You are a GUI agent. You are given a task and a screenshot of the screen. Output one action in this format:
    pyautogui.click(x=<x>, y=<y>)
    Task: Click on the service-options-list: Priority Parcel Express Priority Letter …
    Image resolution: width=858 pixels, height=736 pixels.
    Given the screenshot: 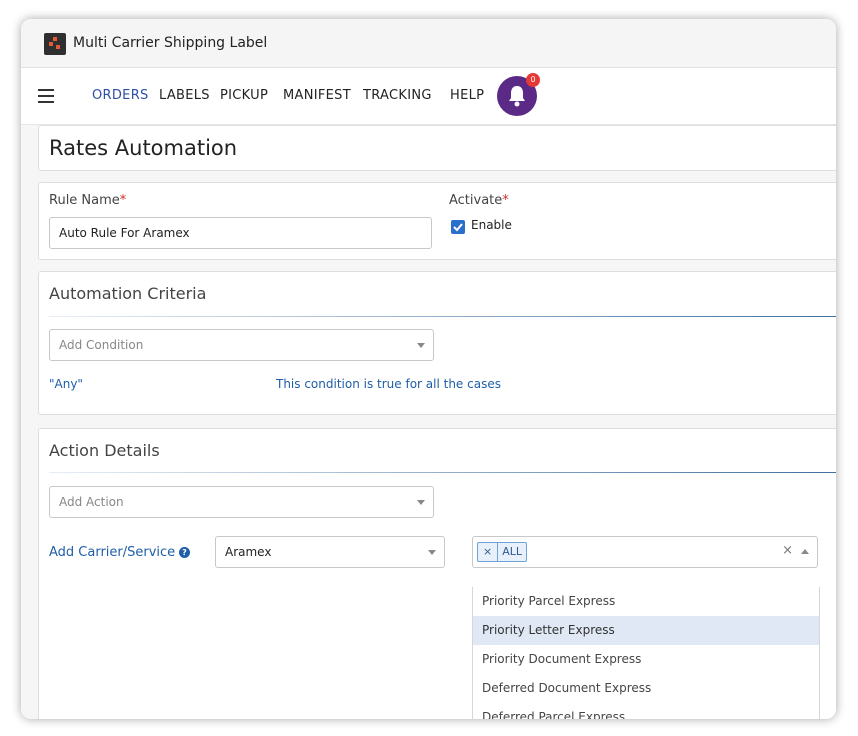 What is the action you would take?
    pyautogui.click(x=646, y=653)
    